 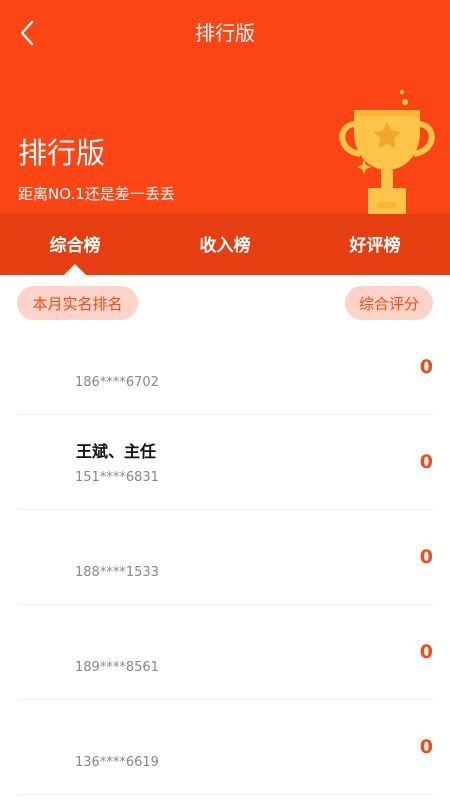 I want to click on member-phone: 186****6702, so click(x=117, y=382).